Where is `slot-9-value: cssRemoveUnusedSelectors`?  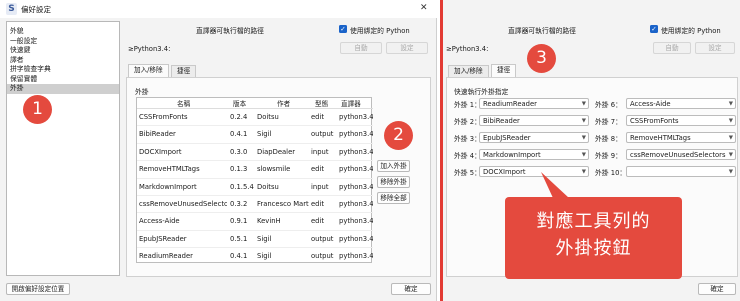
slot-9-value: cssRemoveUnusedSelectors is located at coordinates (678, 155).